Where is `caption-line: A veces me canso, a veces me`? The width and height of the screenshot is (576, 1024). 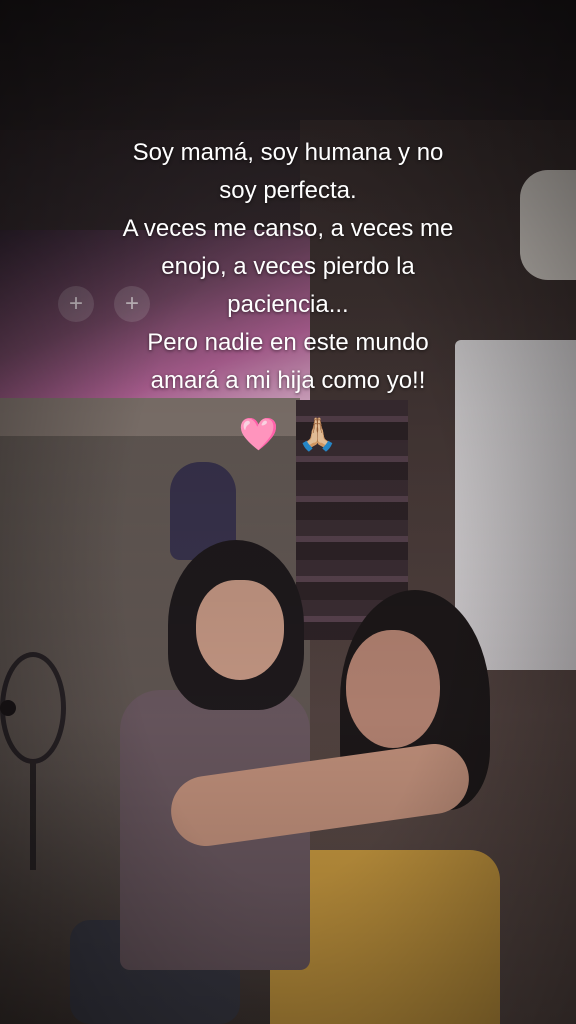
caption-line: A veces me canso, a veces me is located at coordinates (288, 228).